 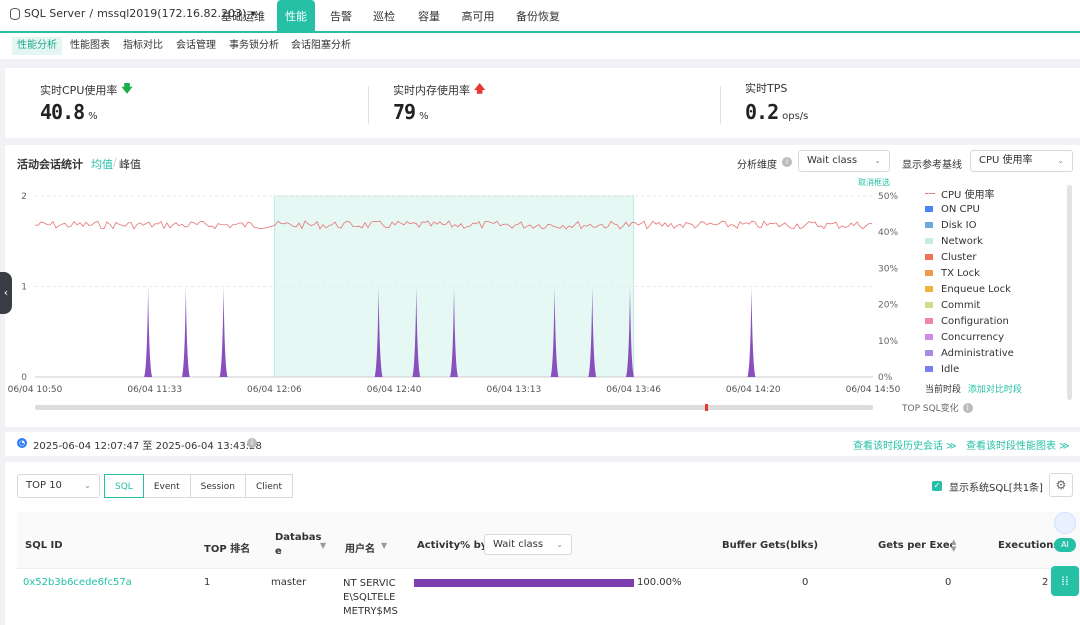 What do you see at coordinates (480, 88) in the screenshot?
I see `up-arrow-icon: 🡅` at bounding box center [480, 88].